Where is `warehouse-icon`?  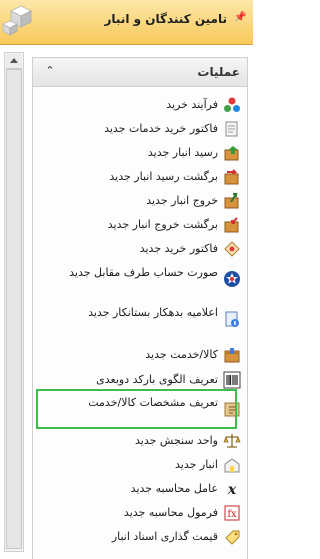
warehouse-icon is located at coordinates (232, 465).